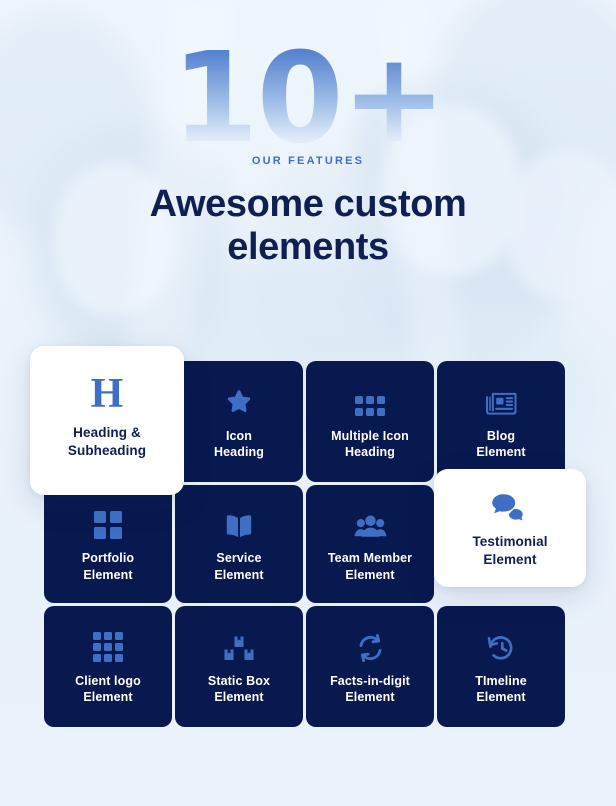  I want to click on feature-card-portfolio-element: Portfolio Element, so click(108, 544).